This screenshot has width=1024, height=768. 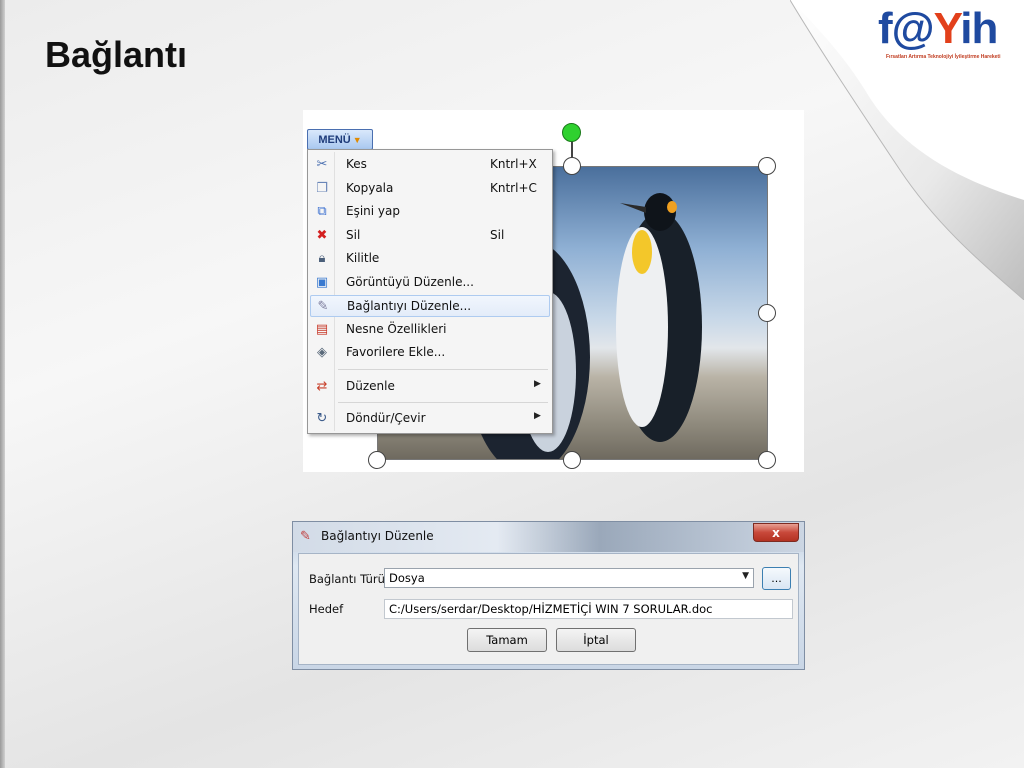 What do you see at coordinates (370, 188) in the screenshot?
I see `menu-item-label: Kopyala` at bounding box center [370, 188].